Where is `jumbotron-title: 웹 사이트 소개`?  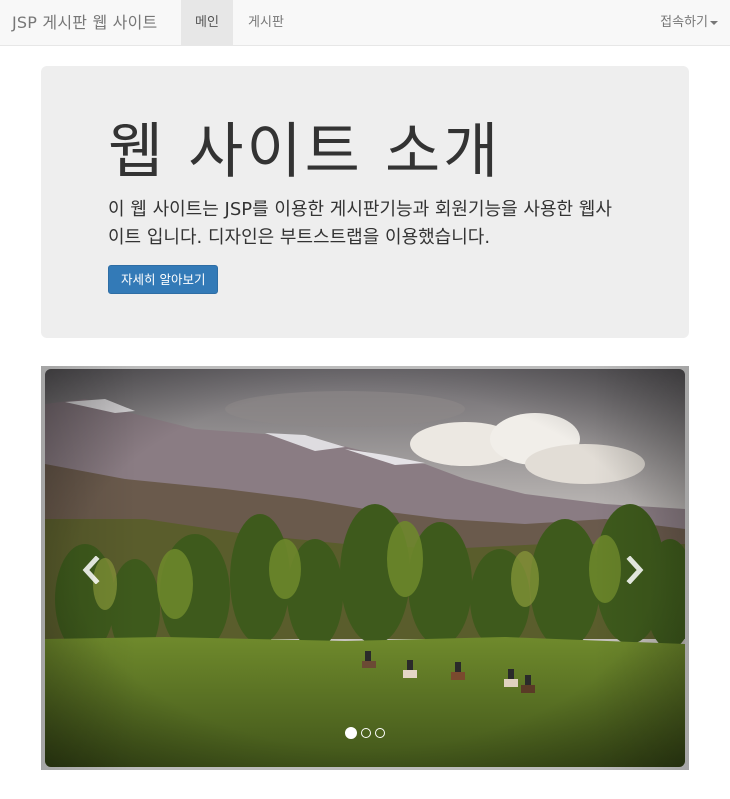 jumbotron-title: 웹 사이트 소개 is located at coordinates (305, 152).